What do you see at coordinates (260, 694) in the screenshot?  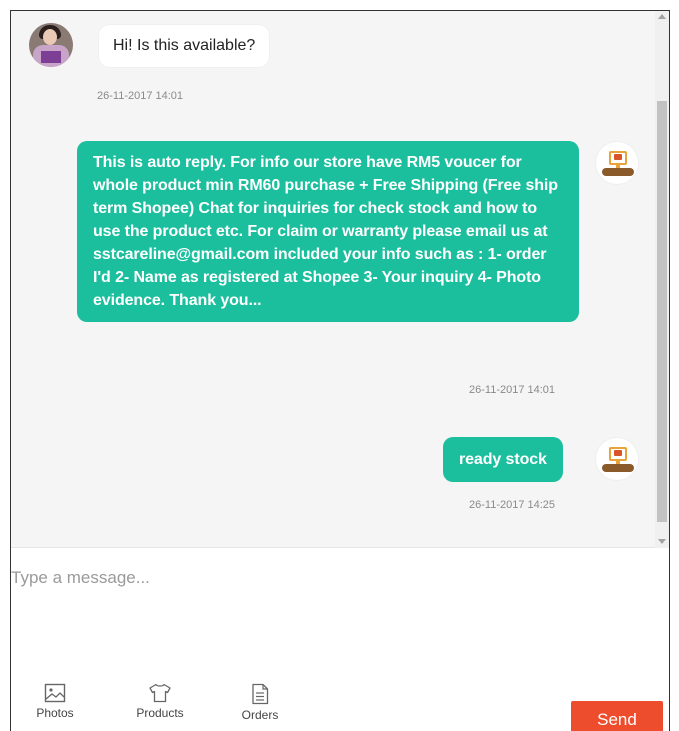 I see `document-icon` at bounding box center [260, 694].